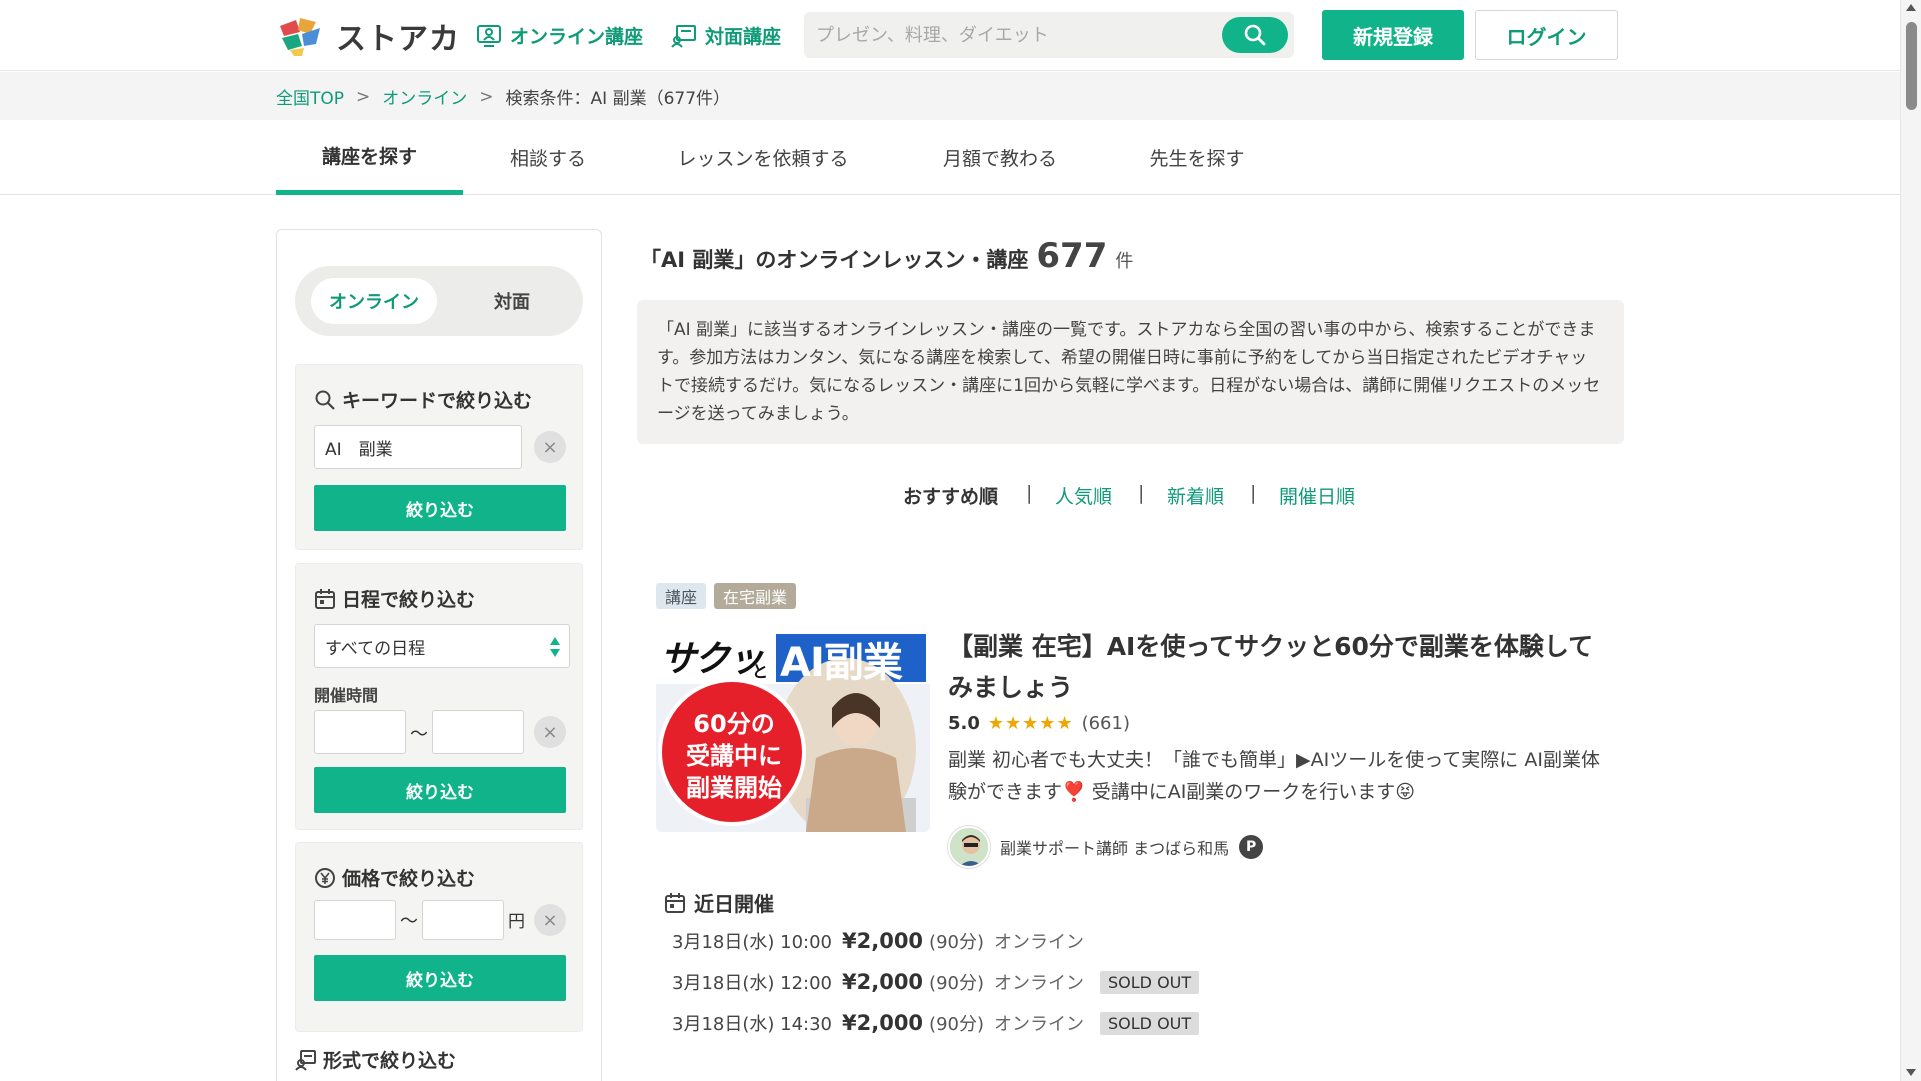  What do you see at coordinates (841, 663) in the screenshot?
I see `thumb-text-2: AI副業` at bounding box center [841, 663].